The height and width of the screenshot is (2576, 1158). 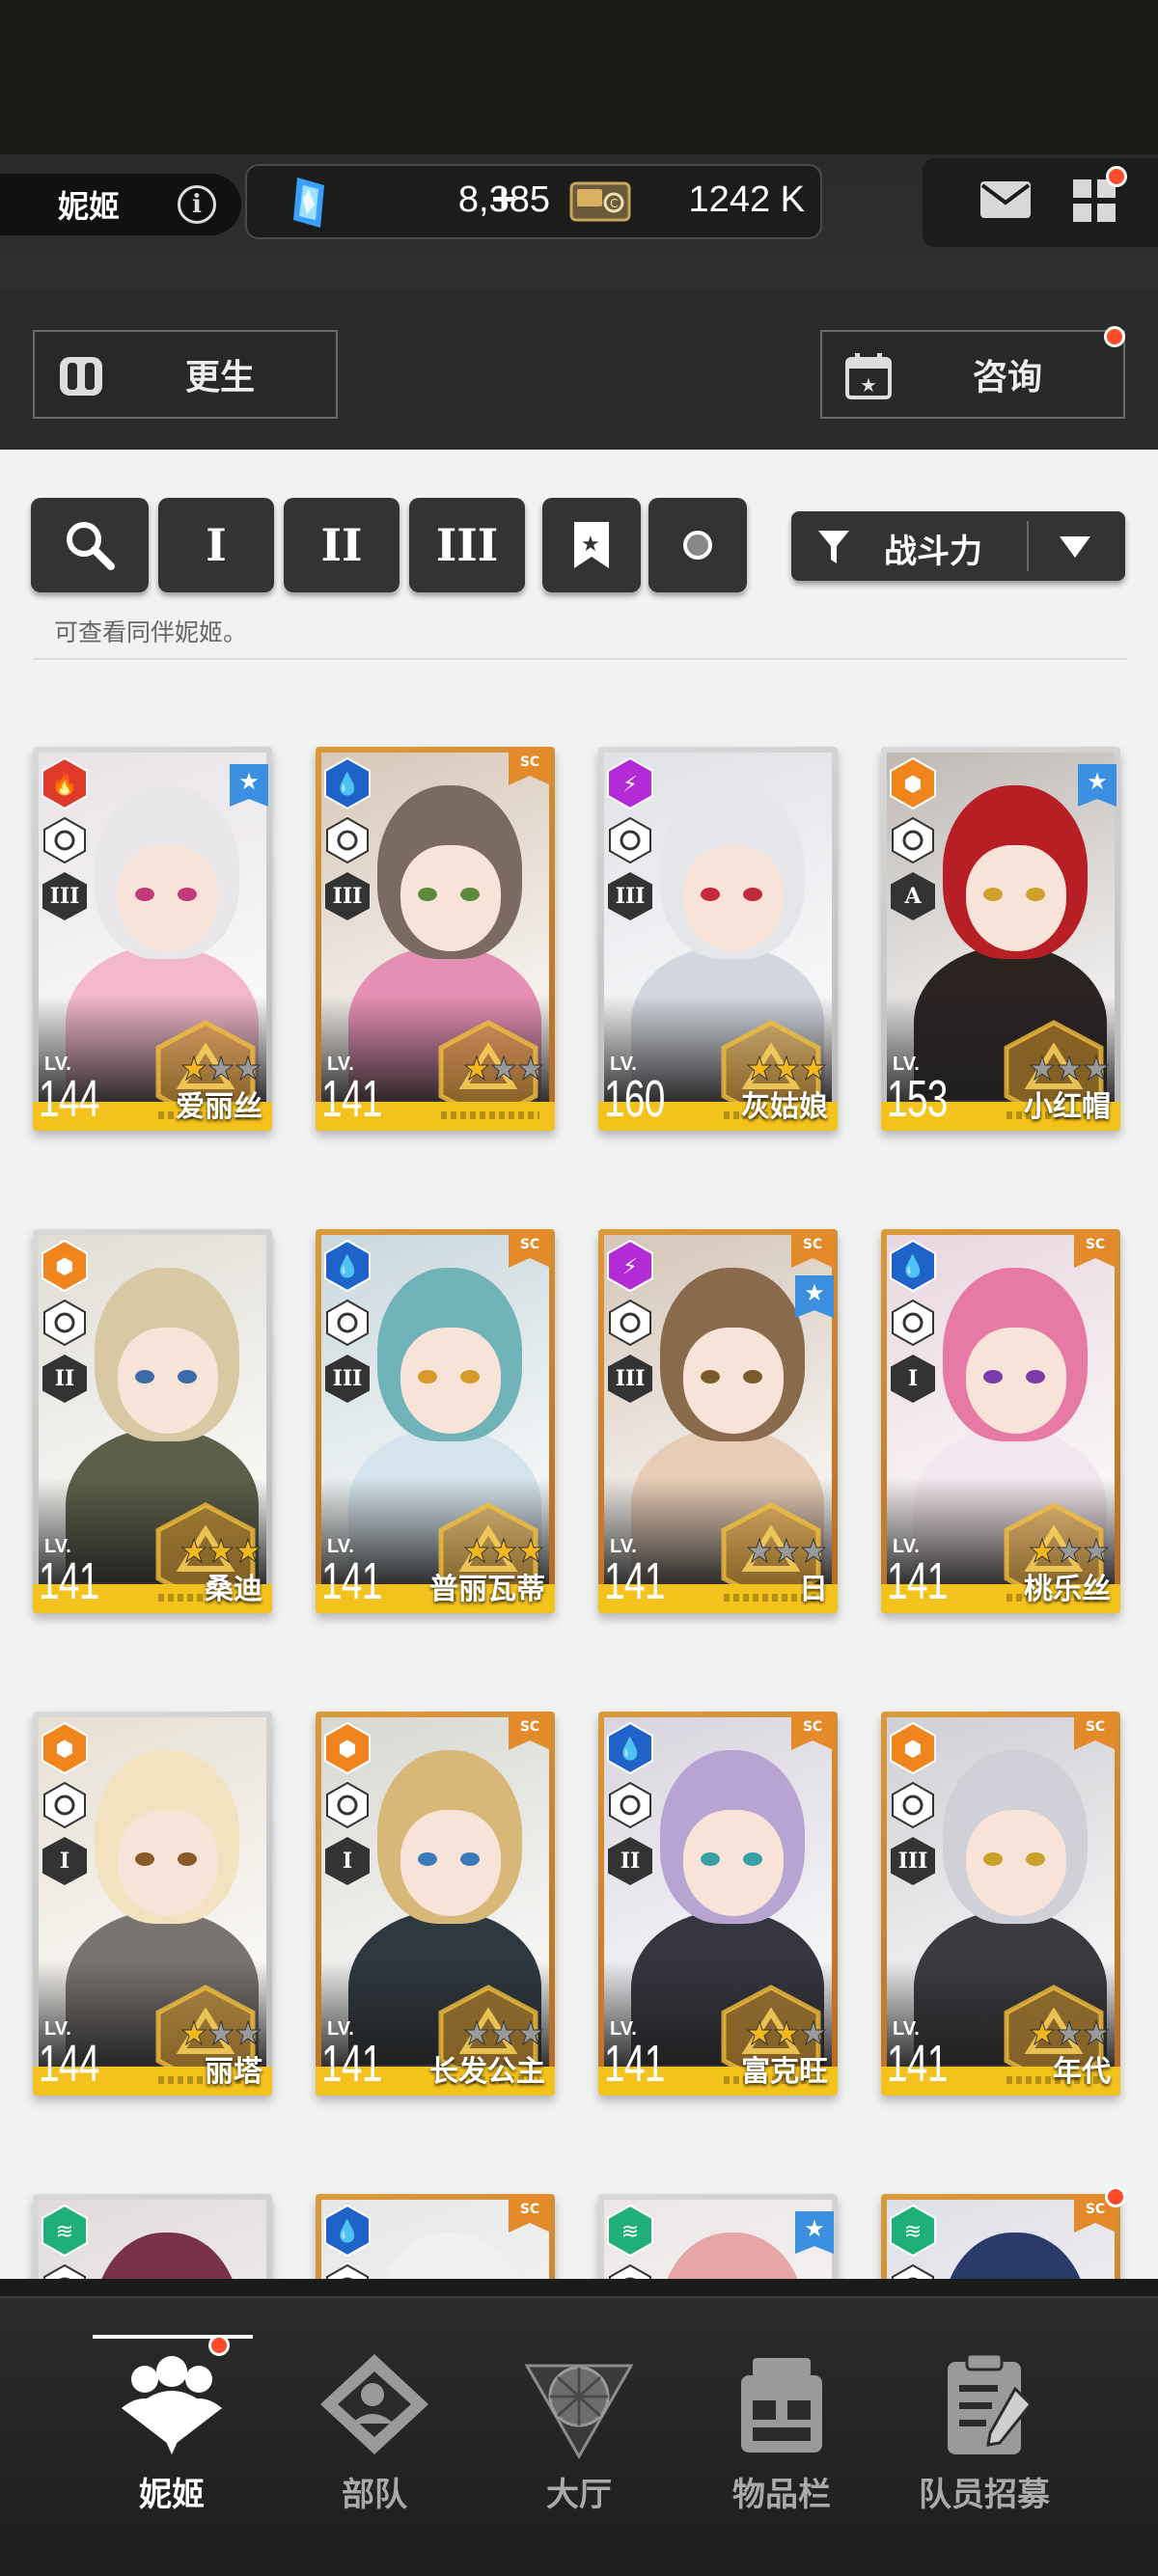 What do you see at coordinates (718, 925) in the screenshot?
I see `nikke-card: LV. 160 灰姑娘 ⚡ III` at bounding box center [718, 925].